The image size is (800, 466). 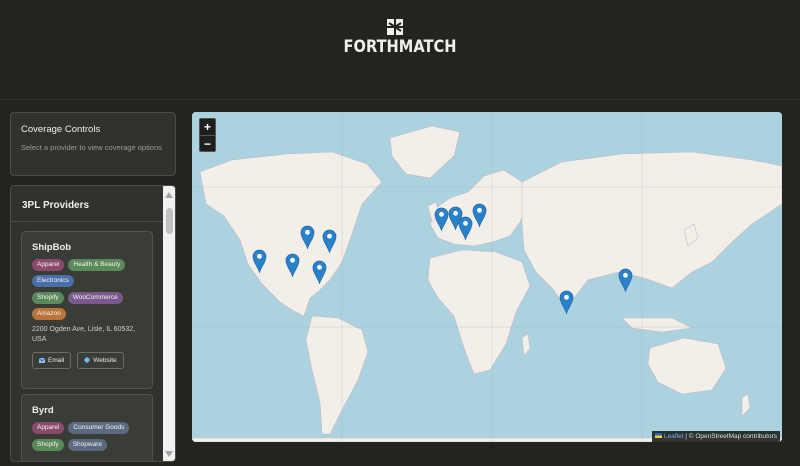 I want to click on map-attribution: Leaflet | © OpenStreetMap contributors, so click(x=715, y=436).